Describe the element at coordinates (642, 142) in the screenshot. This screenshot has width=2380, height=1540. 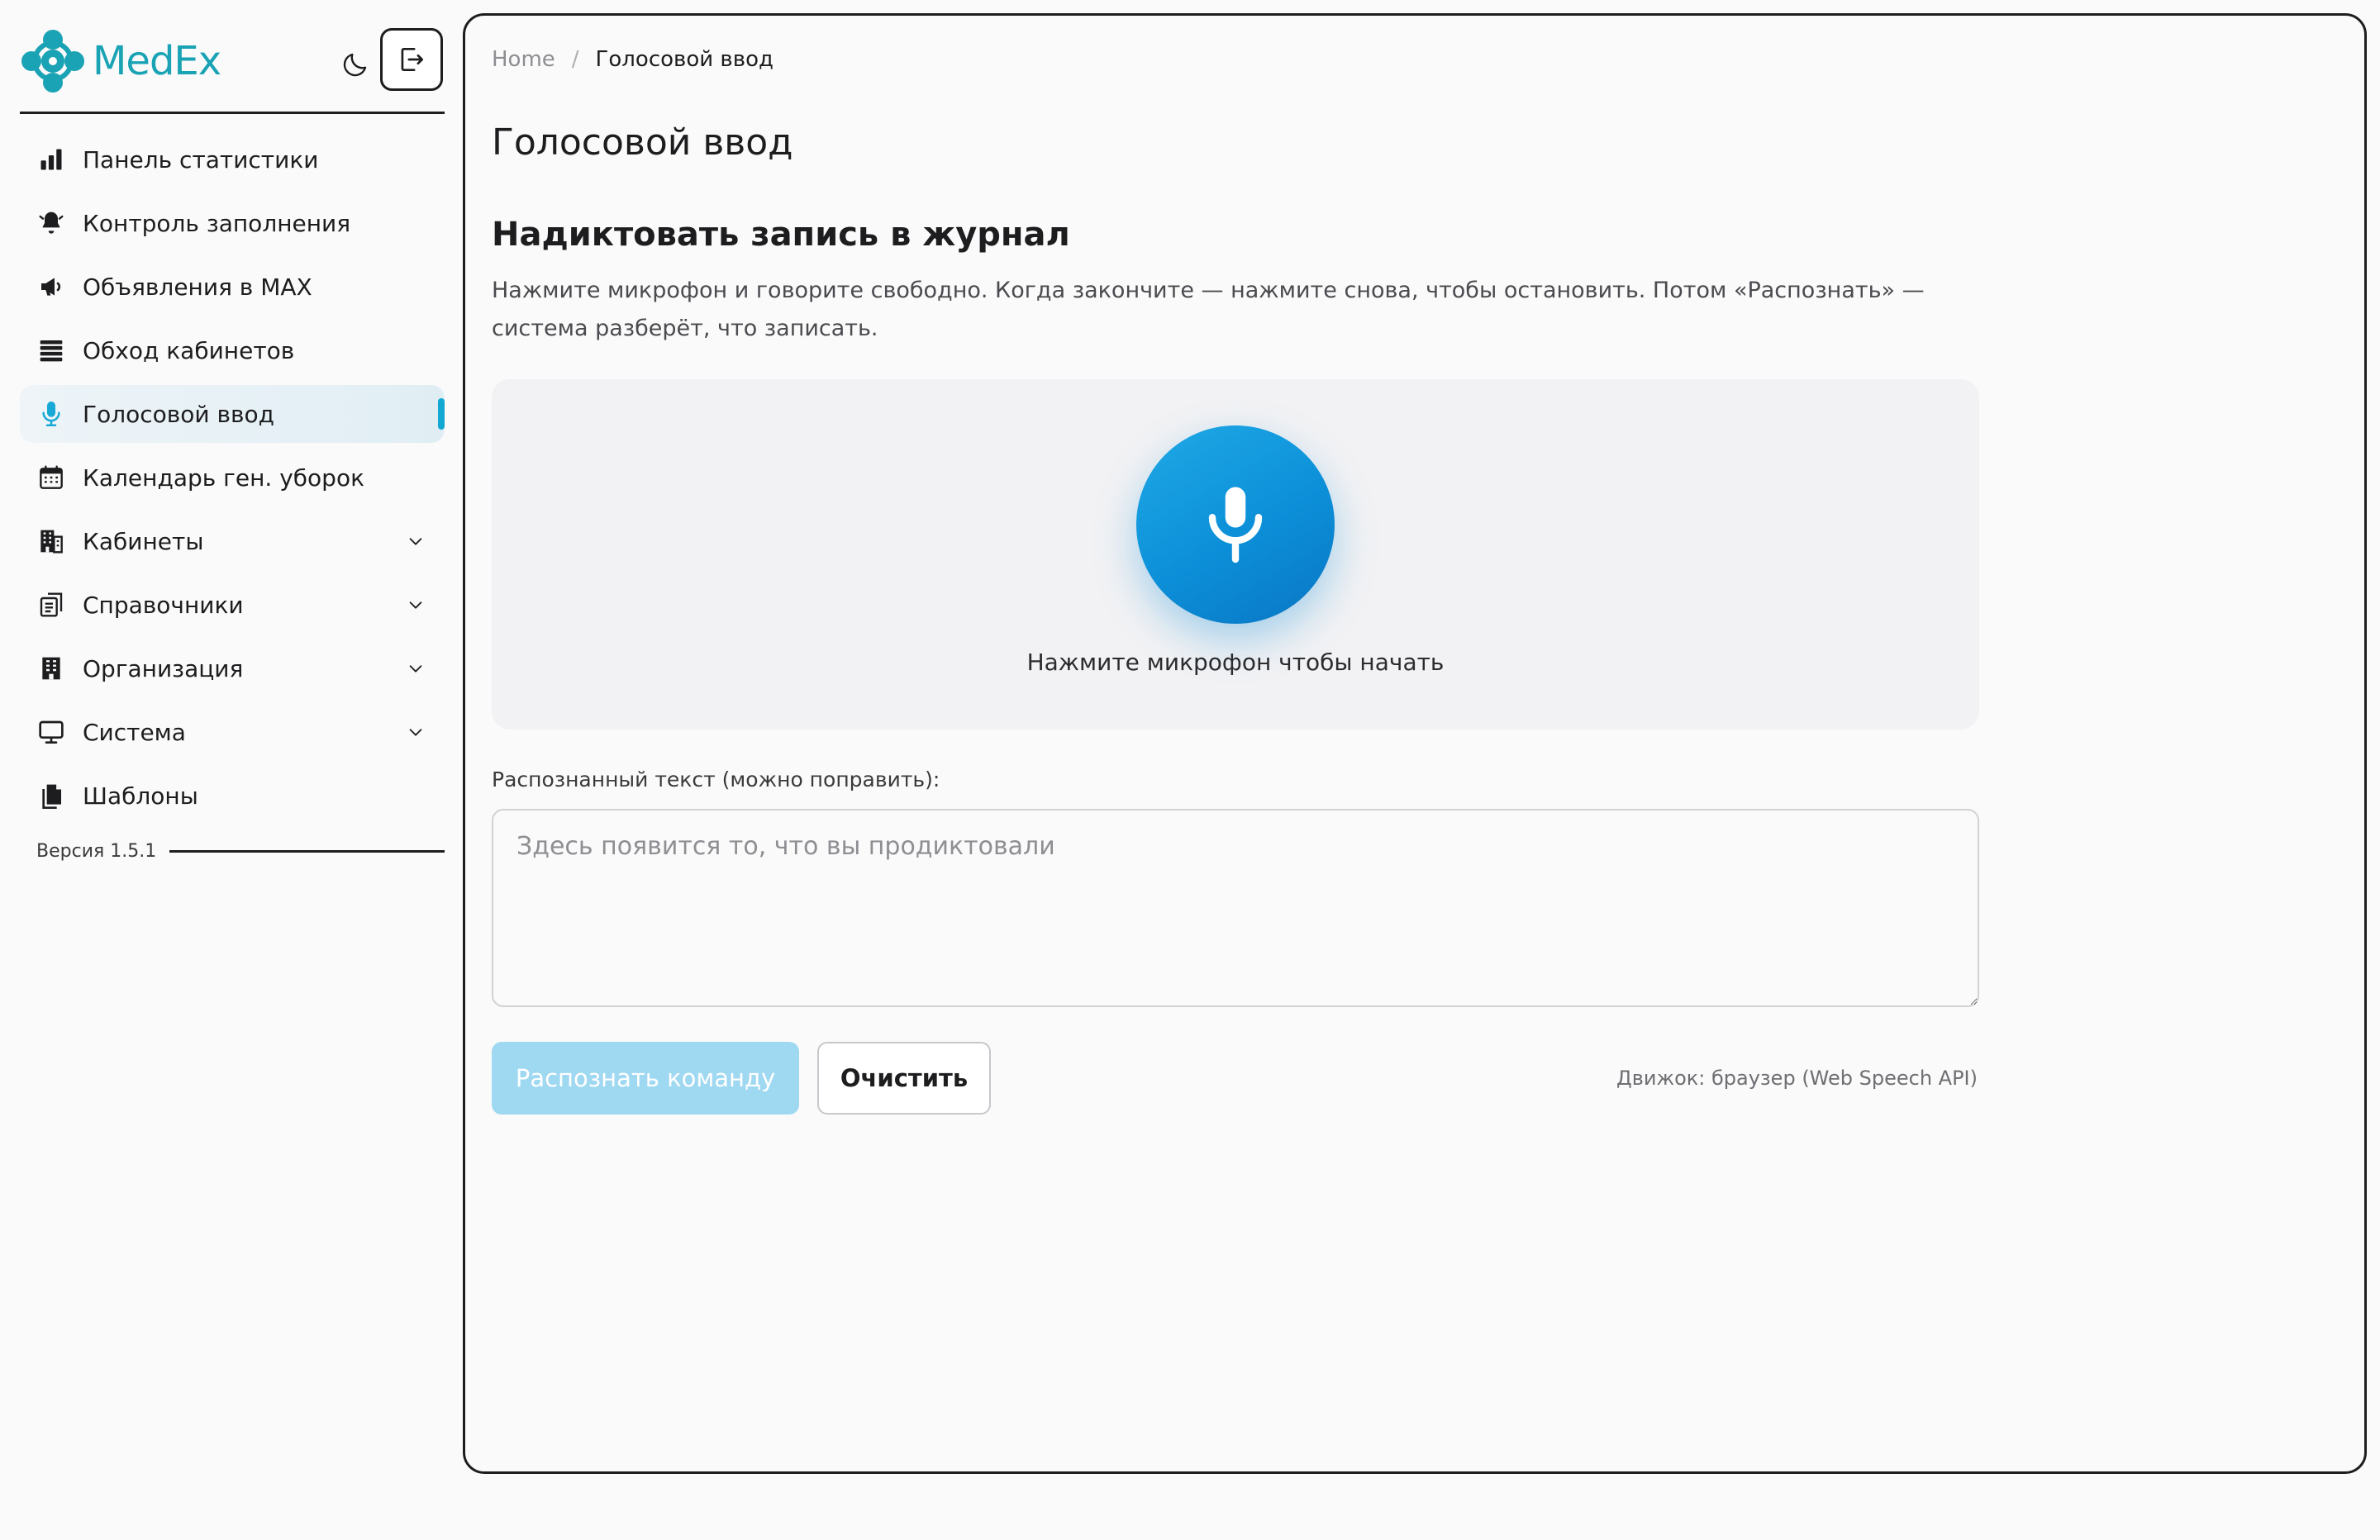
I see `page-title: Голосовой ввод` at that location.